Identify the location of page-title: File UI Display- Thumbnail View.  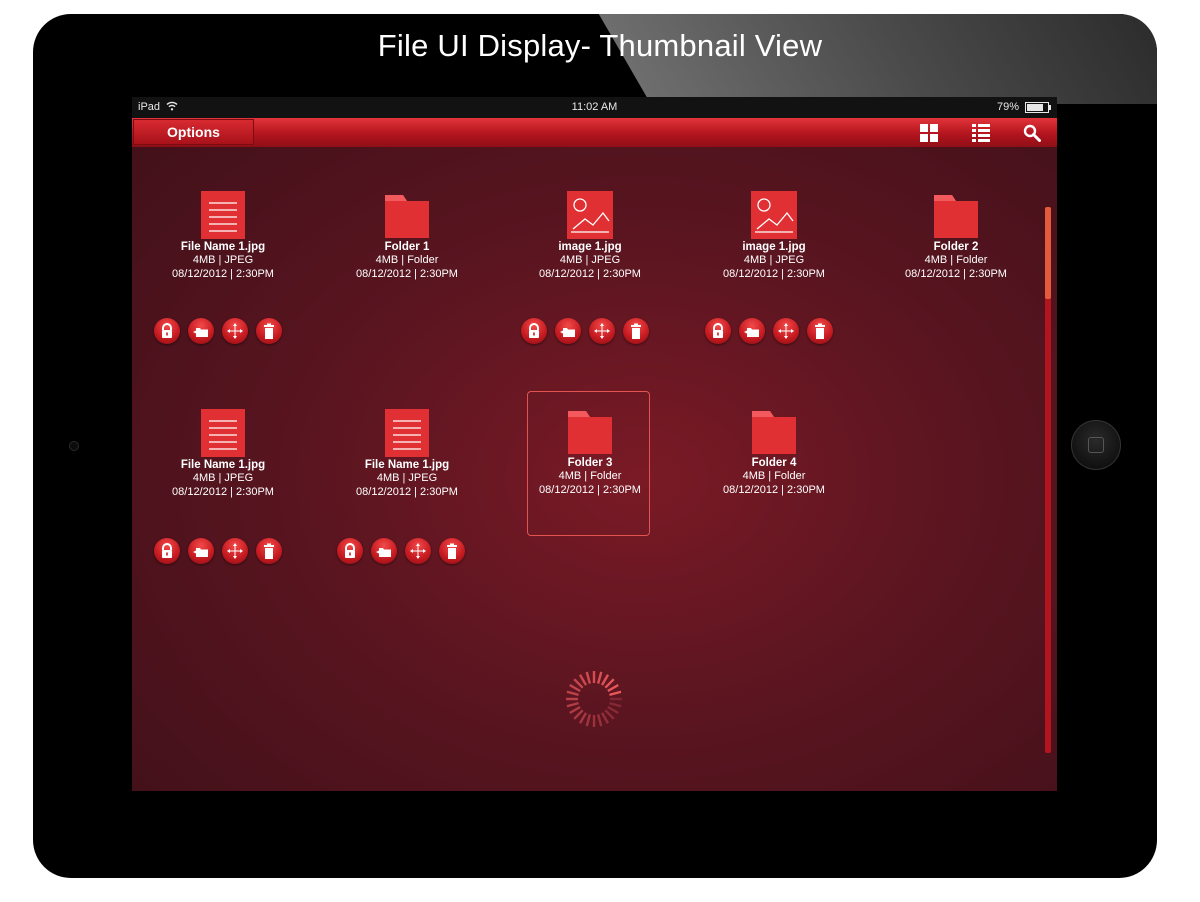
(600, 45).